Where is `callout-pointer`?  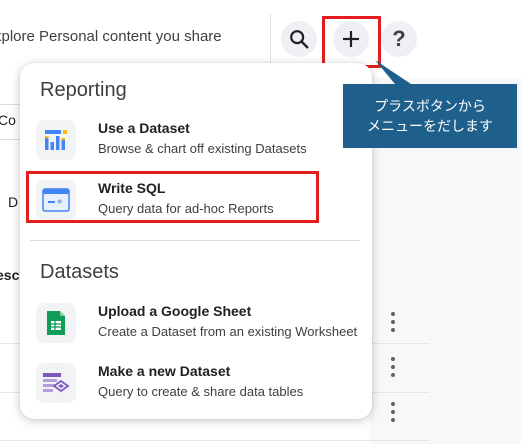
callout-pointer is located at coordinates (397, 75).